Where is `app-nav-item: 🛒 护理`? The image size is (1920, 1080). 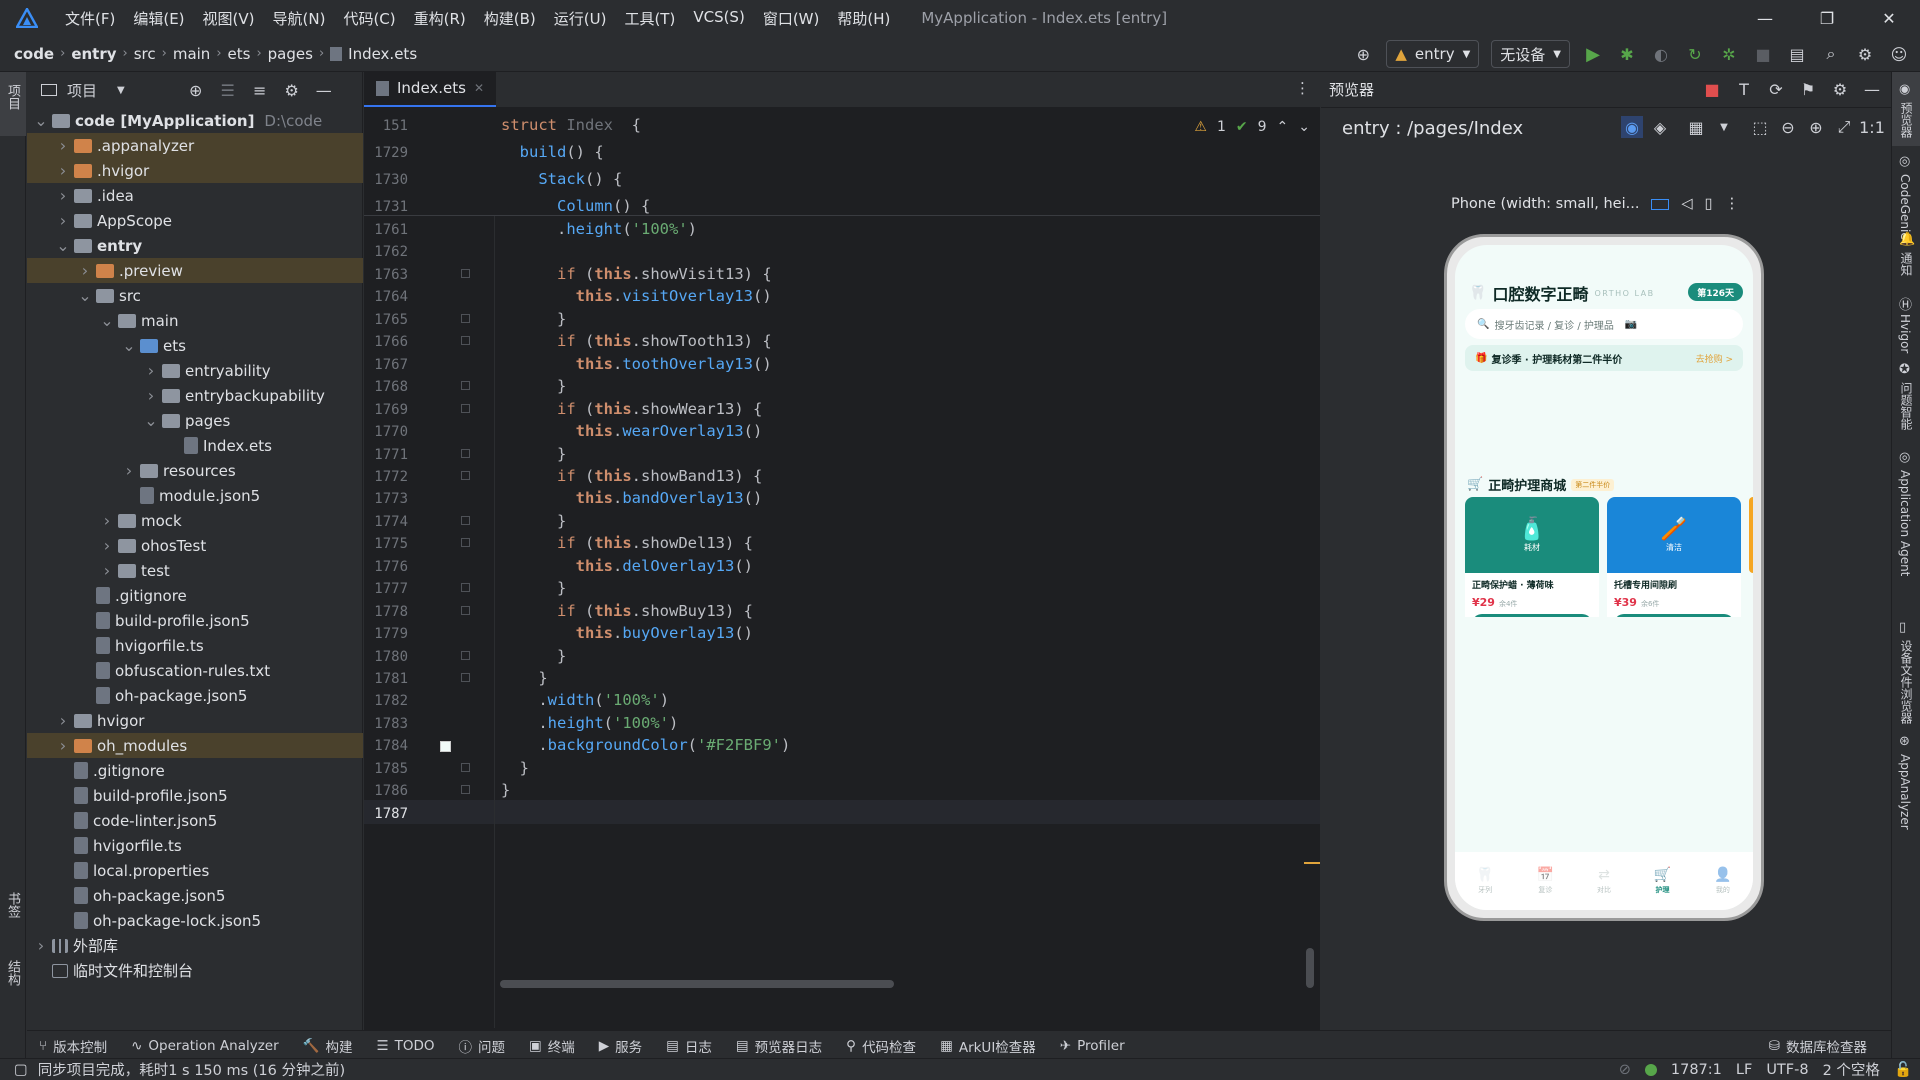
app-nav-item: 🛒 护理 is located at coordinates (1662, 881).